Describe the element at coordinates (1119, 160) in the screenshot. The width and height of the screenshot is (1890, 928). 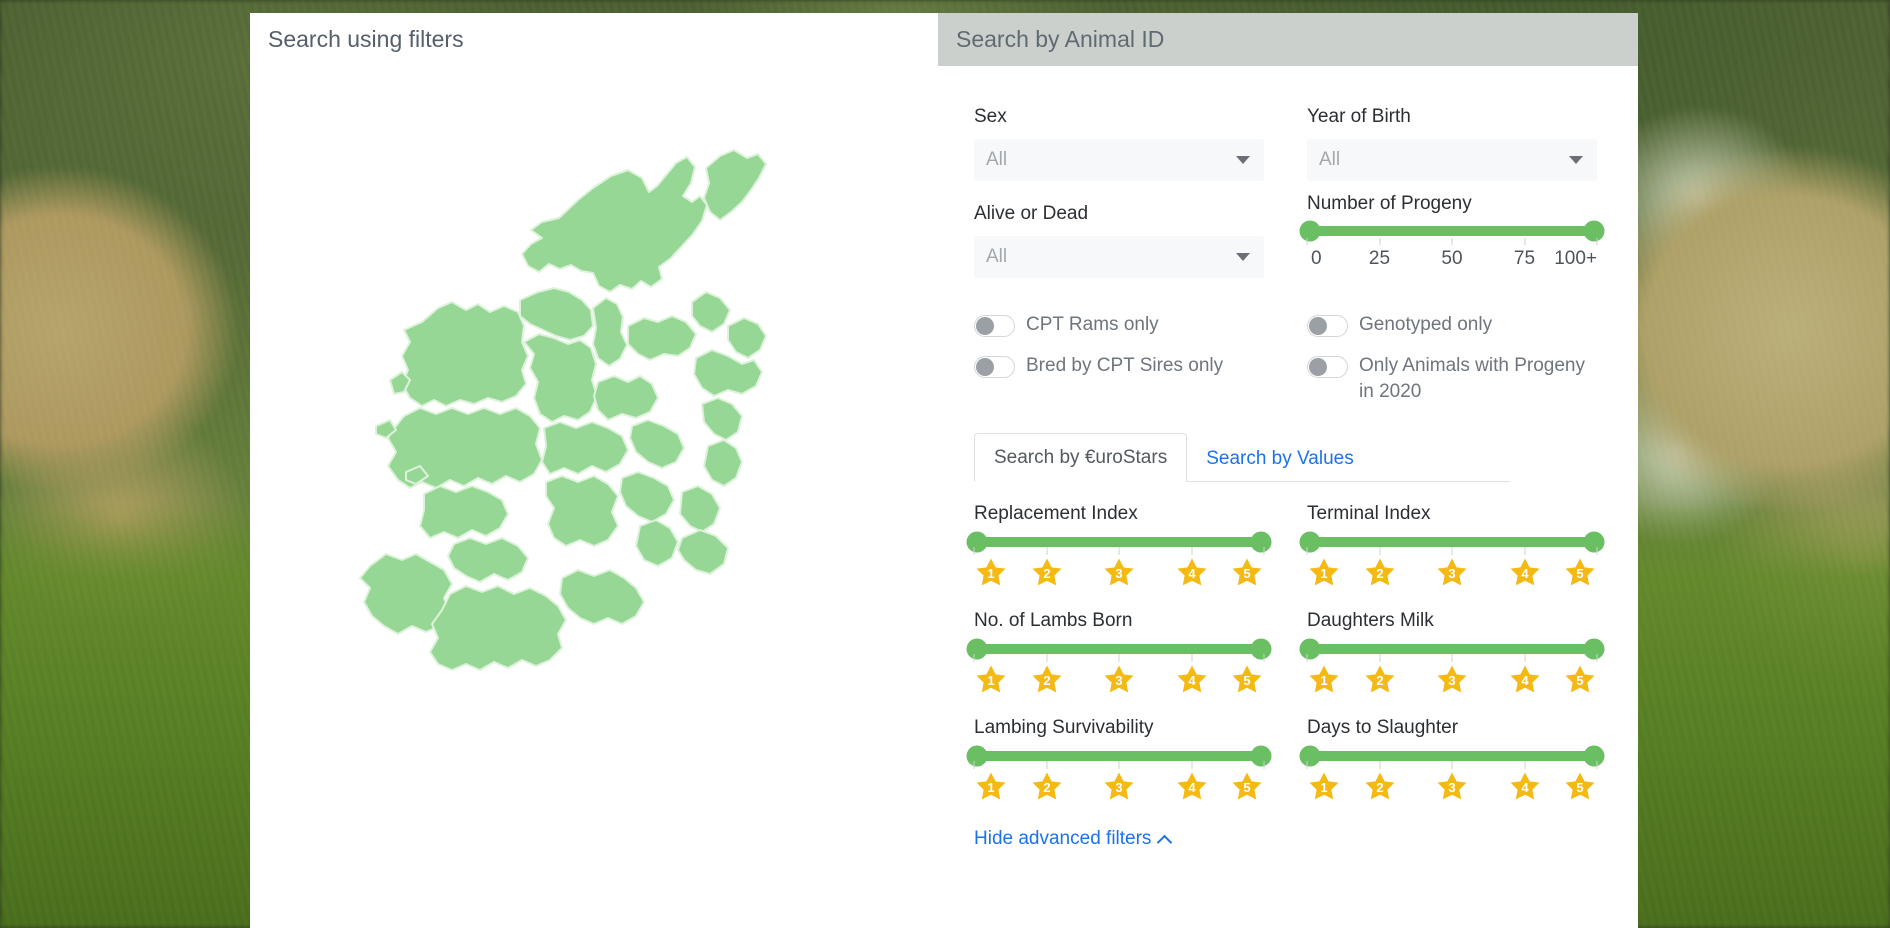
I see `sex-select: All` at that location.